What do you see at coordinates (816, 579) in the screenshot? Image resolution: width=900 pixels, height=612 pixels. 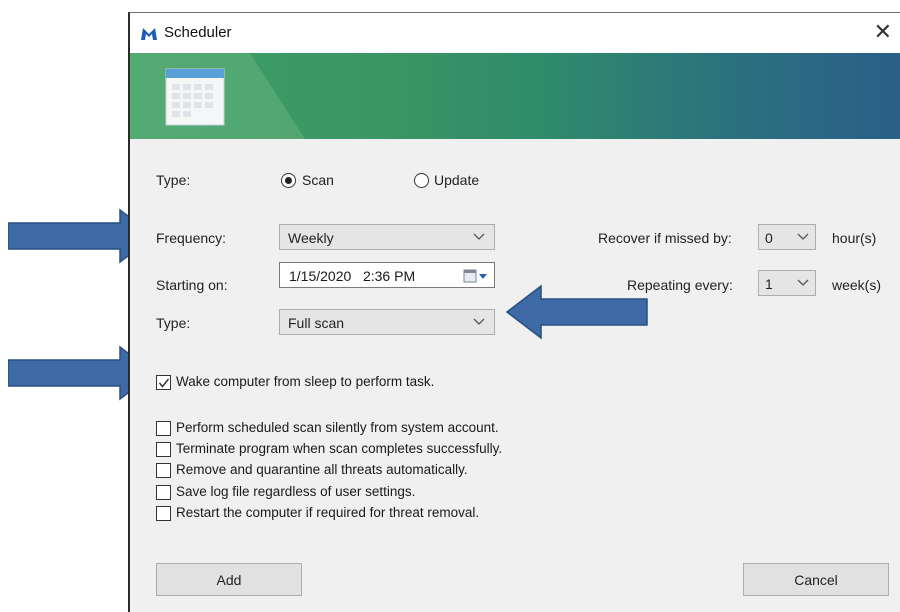 I see `cancel-button: Cancel` at bounding box center [816, 579].